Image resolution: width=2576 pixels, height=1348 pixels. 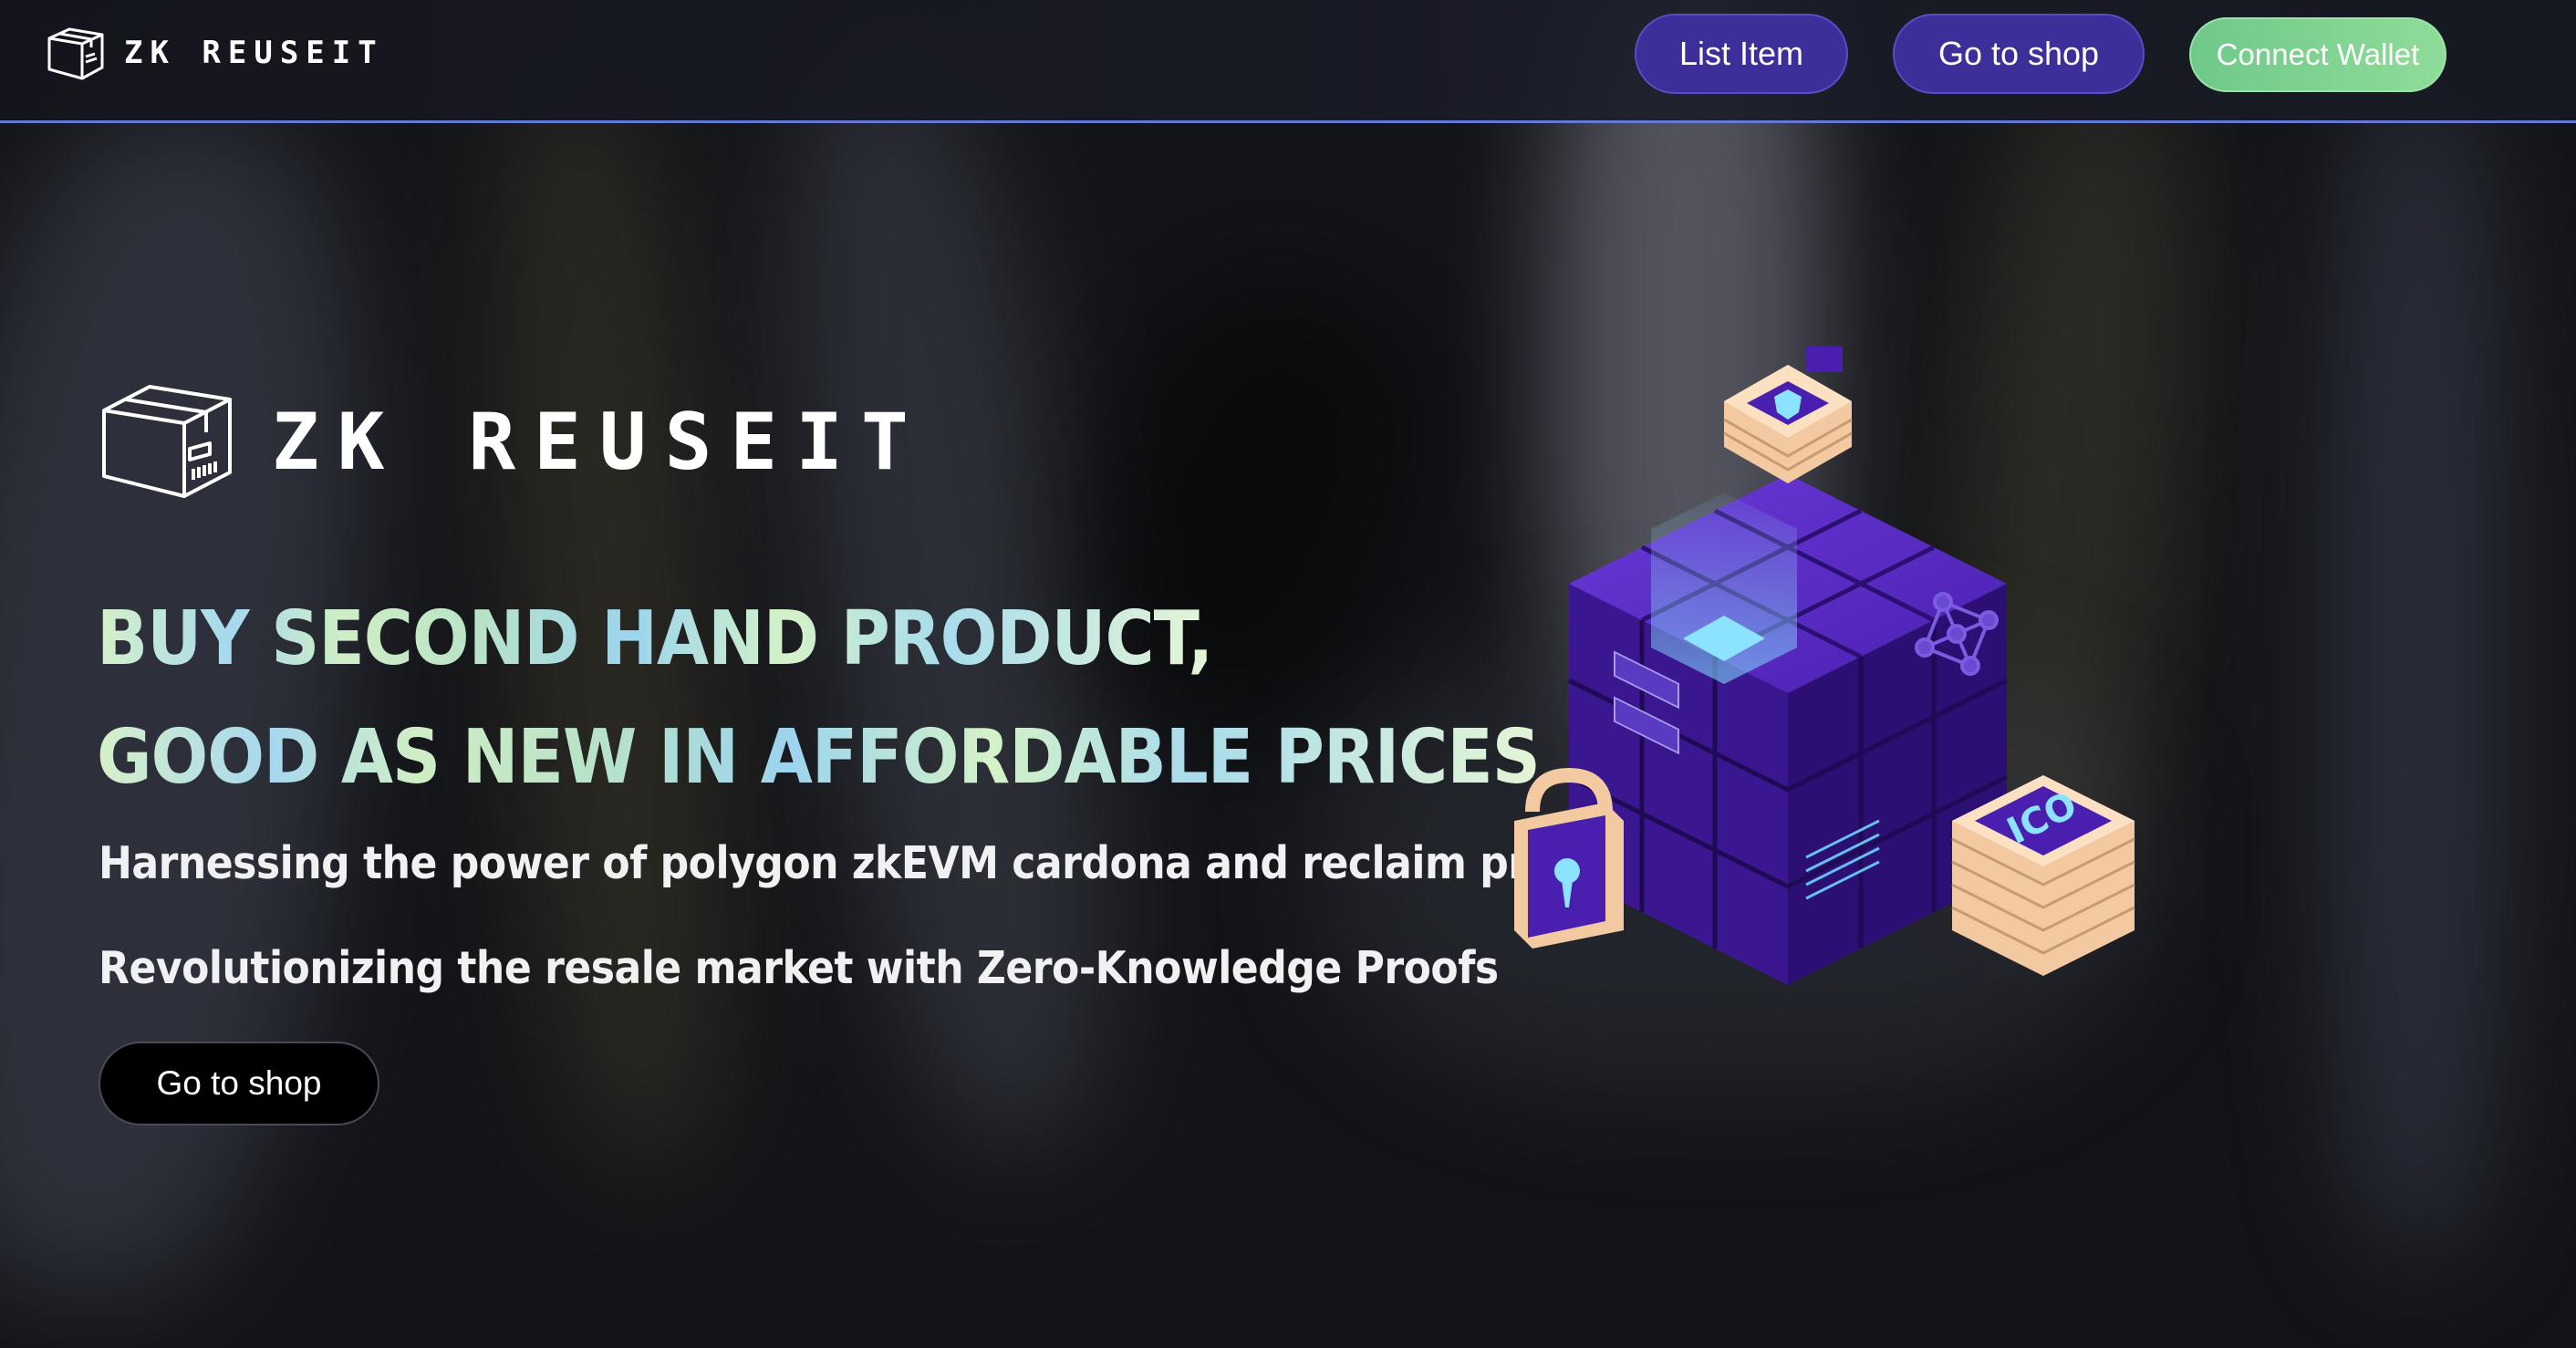 What do you see at coordinates (1788, 730) in the screenshot?
I see `cube-stack` at bounding box center [1788, 730].